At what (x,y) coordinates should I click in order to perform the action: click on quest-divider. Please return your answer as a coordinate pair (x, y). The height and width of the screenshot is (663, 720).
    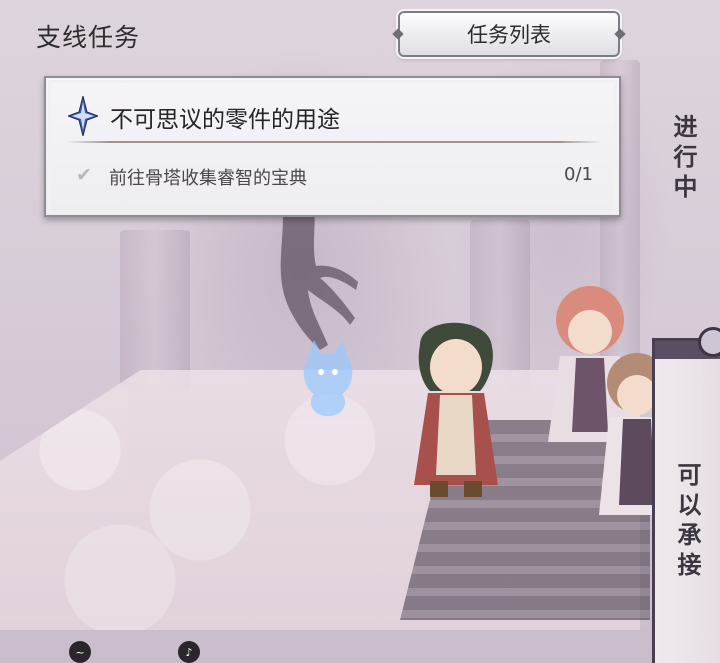
    Looking at the image, I should click on (334, 142).